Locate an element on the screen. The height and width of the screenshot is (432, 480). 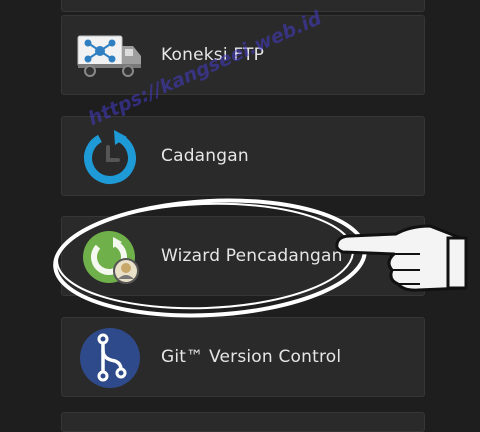
git-branch-icon is located at coordinates (110, 358).